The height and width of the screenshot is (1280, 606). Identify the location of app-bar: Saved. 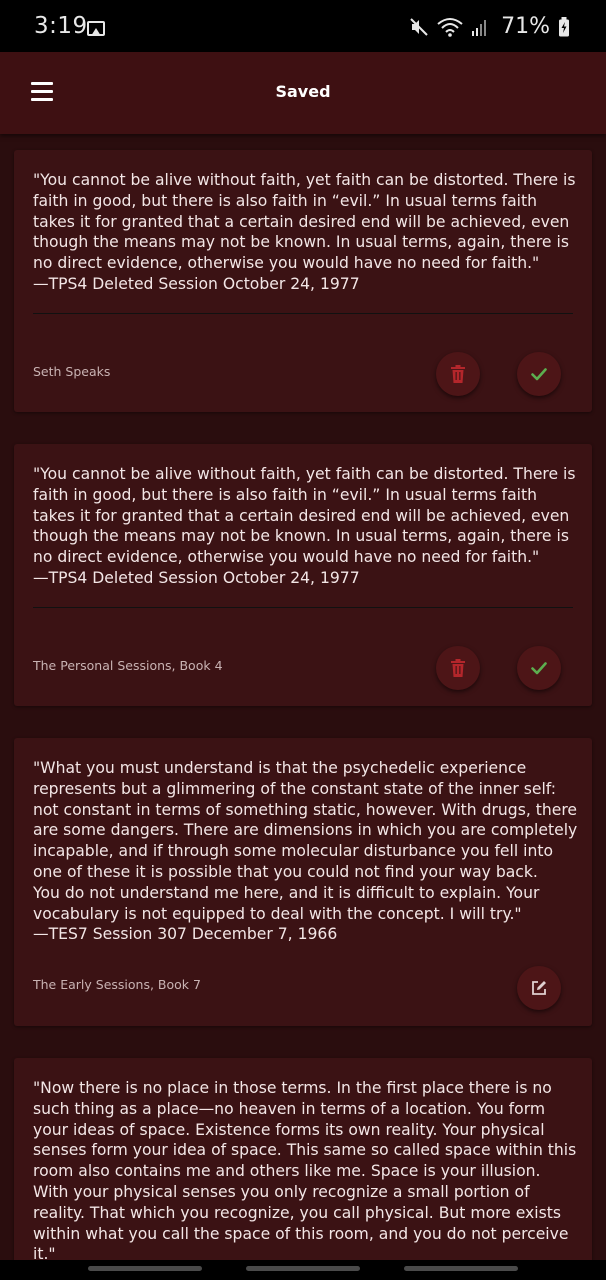
(303, 93).